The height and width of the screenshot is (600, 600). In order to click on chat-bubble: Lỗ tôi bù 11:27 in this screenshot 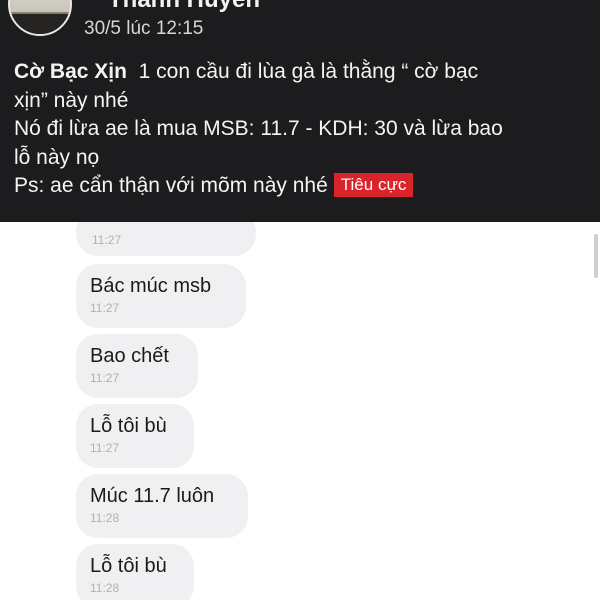, I will do `click(135, 436)`.